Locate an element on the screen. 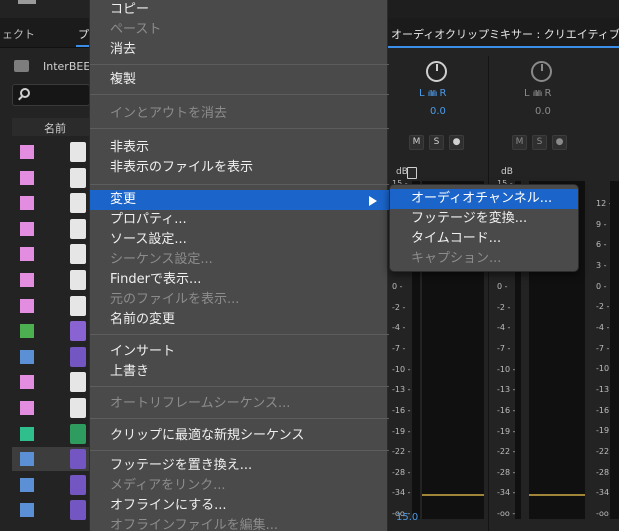  menu-item-paste: ペースト is located at coordinates (136, 29).